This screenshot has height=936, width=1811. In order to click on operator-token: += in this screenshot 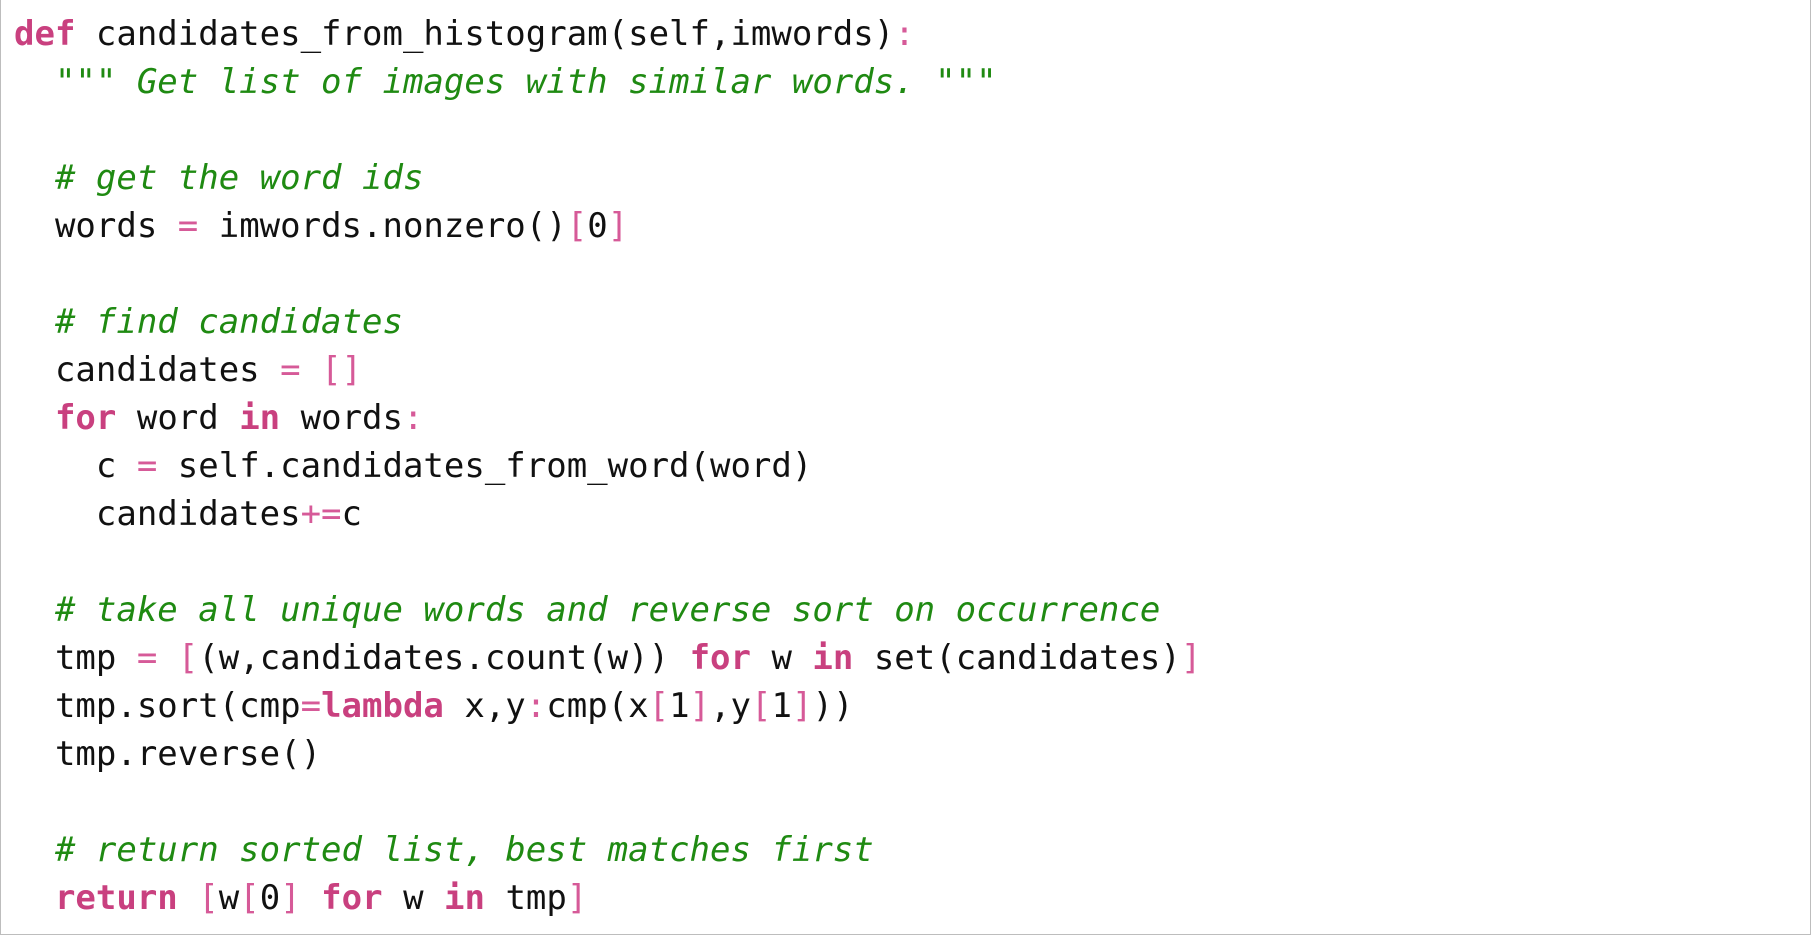, I will do `click(321, 514)`.